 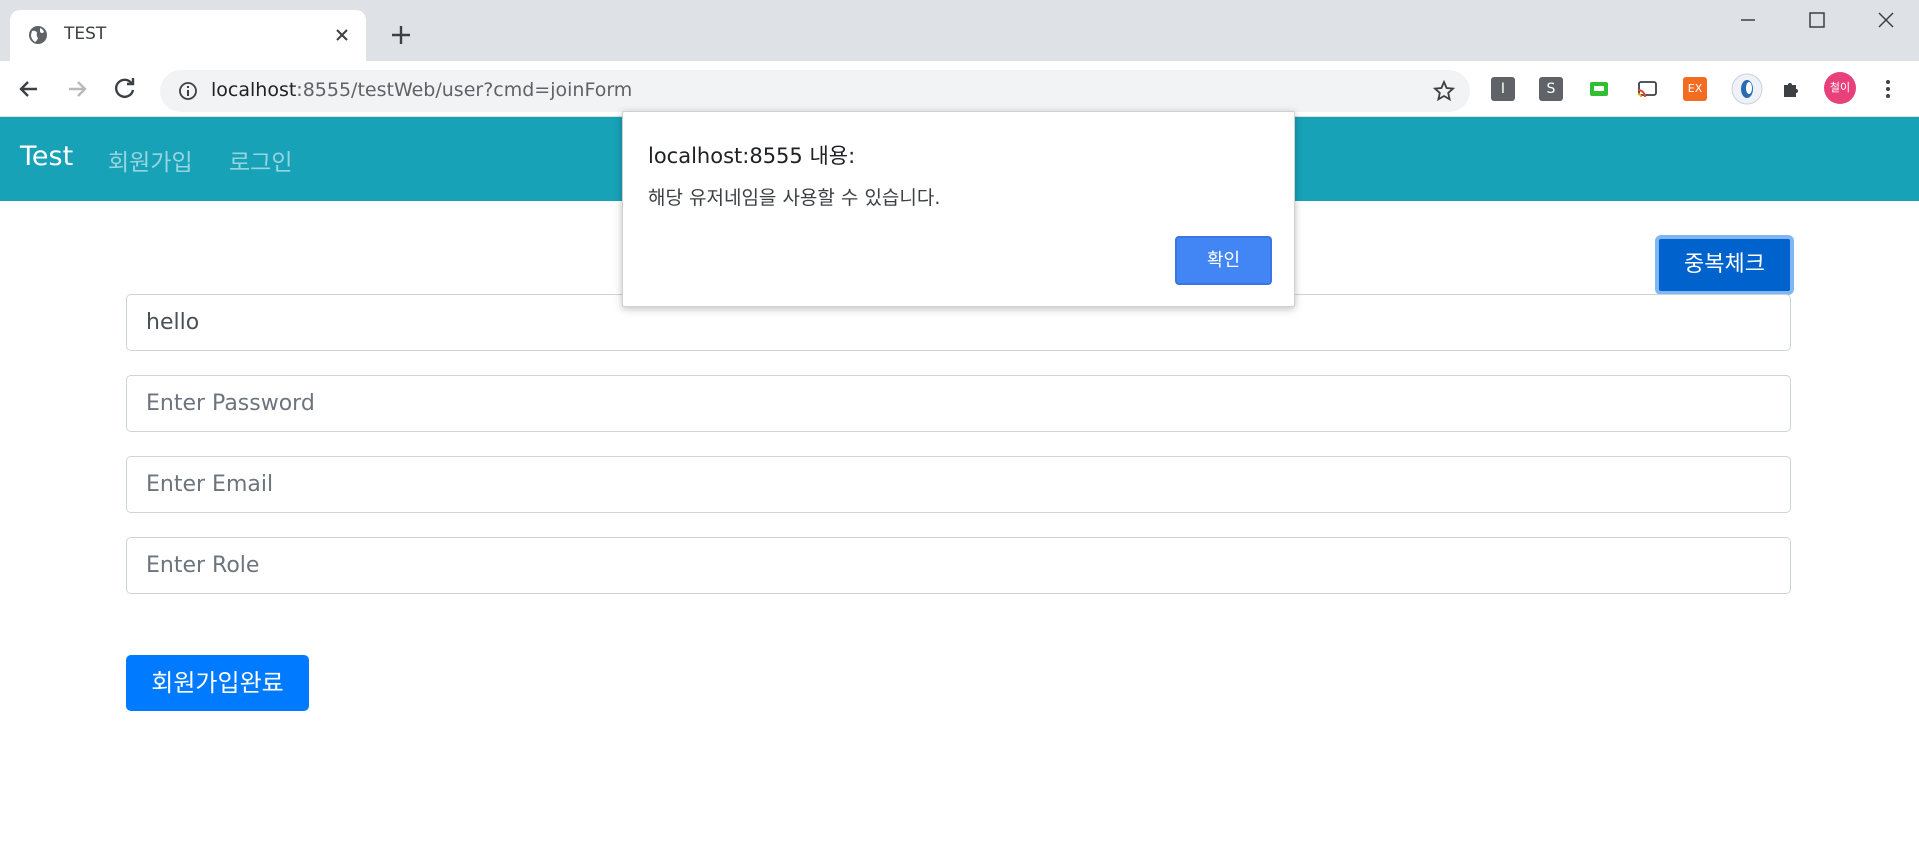 I want to click on dialog-message: 해당 유저네임을 사용할 수 있습니다., so click(x=794, y=198).